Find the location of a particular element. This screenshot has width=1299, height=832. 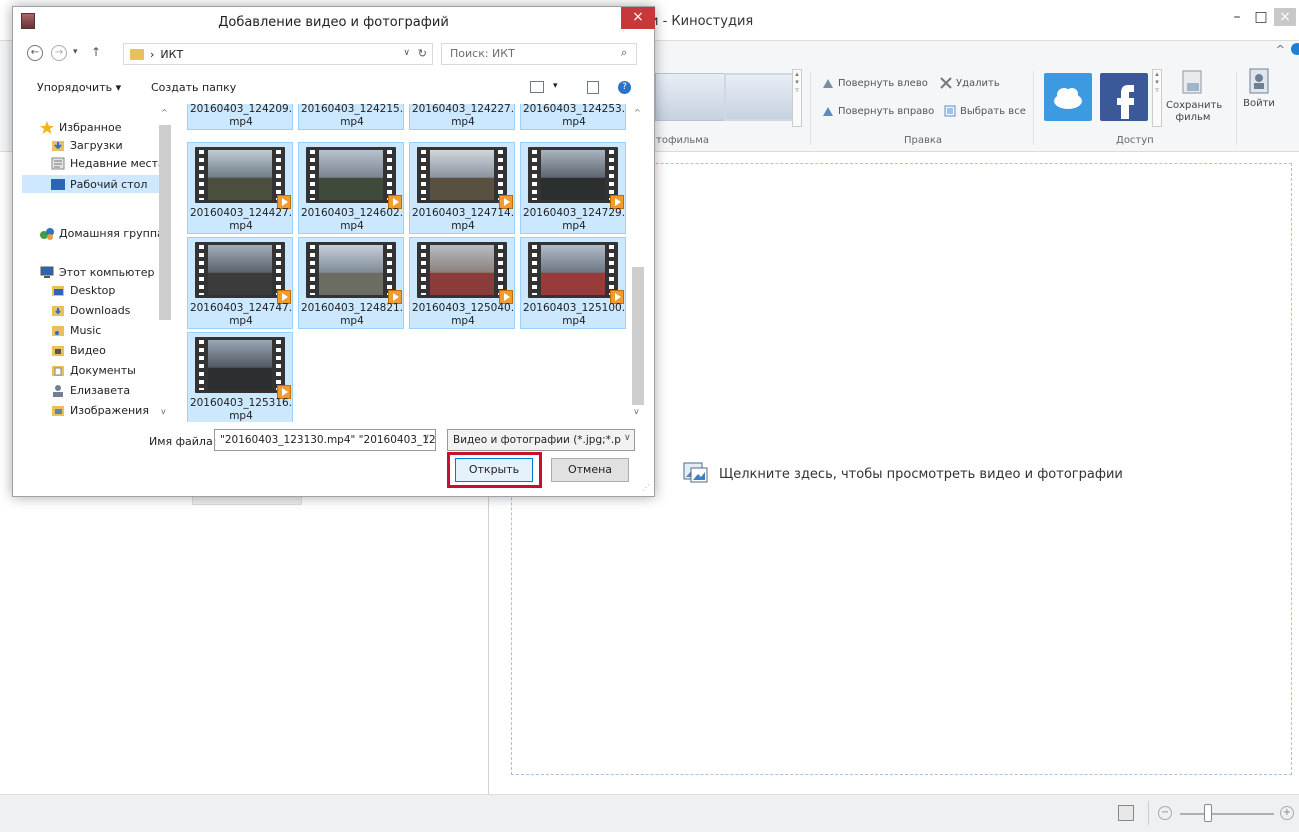

maximize-button: □ is located at coordinates (1261, 17).